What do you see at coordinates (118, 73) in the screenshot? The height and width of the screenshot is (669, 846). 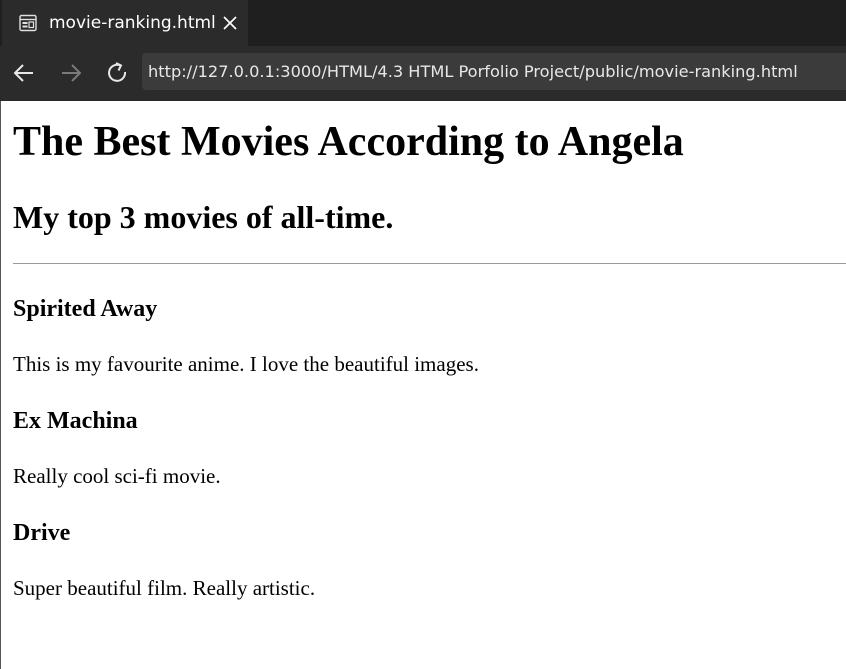 I see `reload-icon` at bounding box center [118, 73].